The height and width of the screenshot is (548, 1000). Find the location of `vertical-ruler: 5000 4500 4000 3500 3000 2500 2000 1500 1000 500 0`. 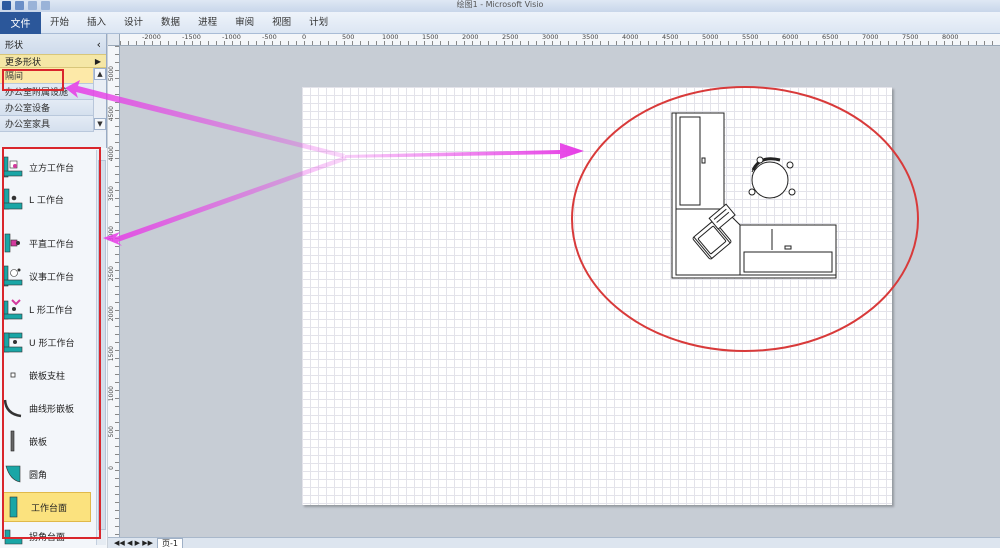

vertical-ruler: 5000 4500 4000 3500 3000 2500 2000 1500 1000 500 0 is located at coordinates (114, 297).